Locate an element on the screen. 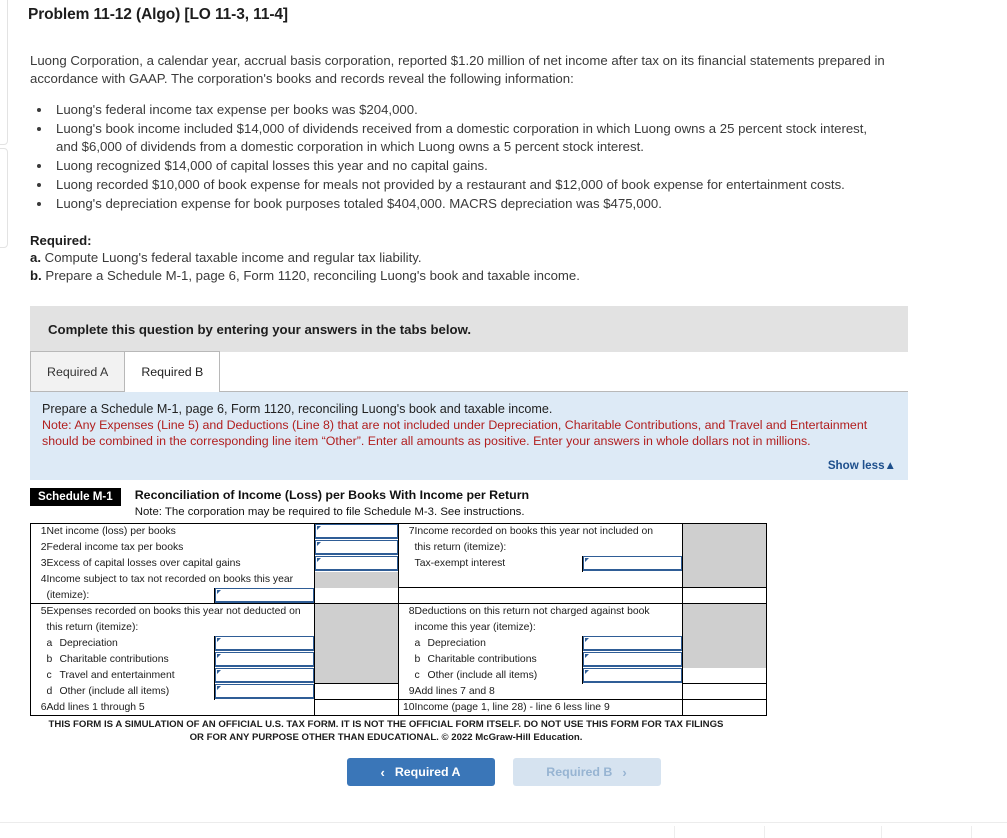  line3-input is located at coordinates (357, 563).